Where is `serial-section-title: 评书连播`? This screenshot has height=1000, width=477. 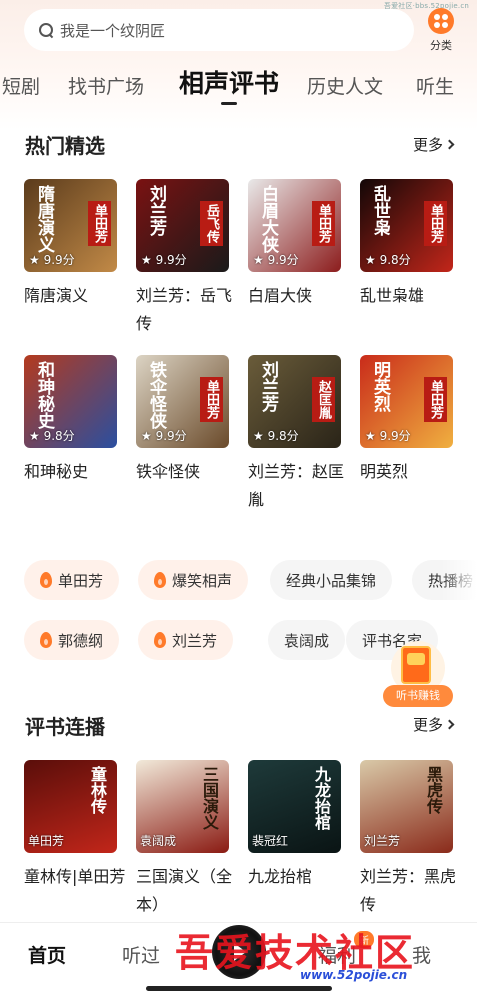
serial-section-title: 评书连播 is located at coordinates (65, 727).